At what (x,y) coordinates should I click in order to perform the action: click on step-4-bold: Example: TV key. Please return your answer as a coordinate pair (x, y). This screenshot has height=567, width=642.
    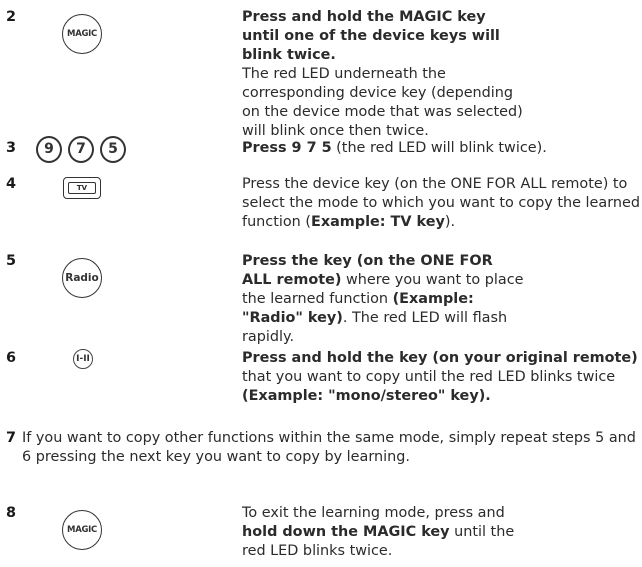
    Looking at the image, I should click on (377, 222).